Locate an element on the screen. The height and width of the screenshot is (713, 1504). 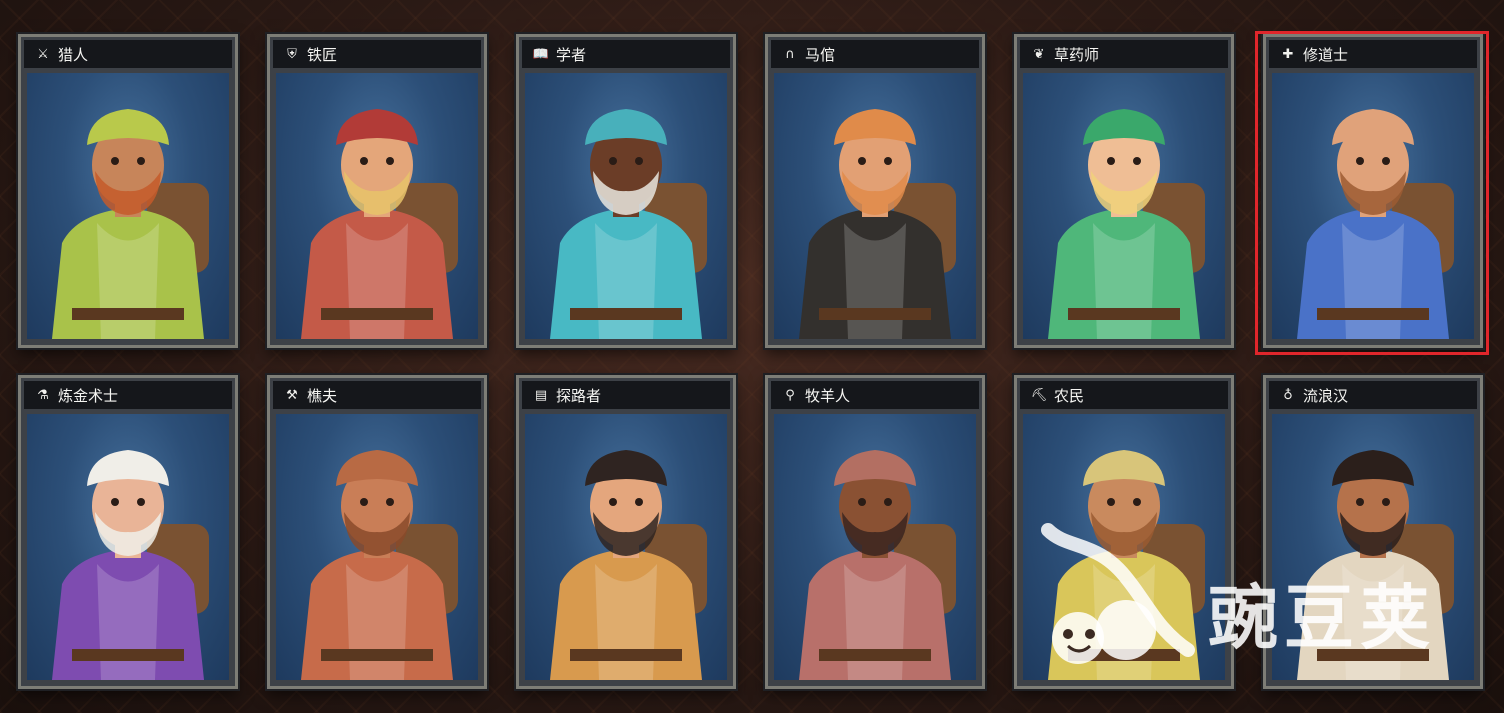
character-name: 草药师 is located at coordinates (1077, 54).